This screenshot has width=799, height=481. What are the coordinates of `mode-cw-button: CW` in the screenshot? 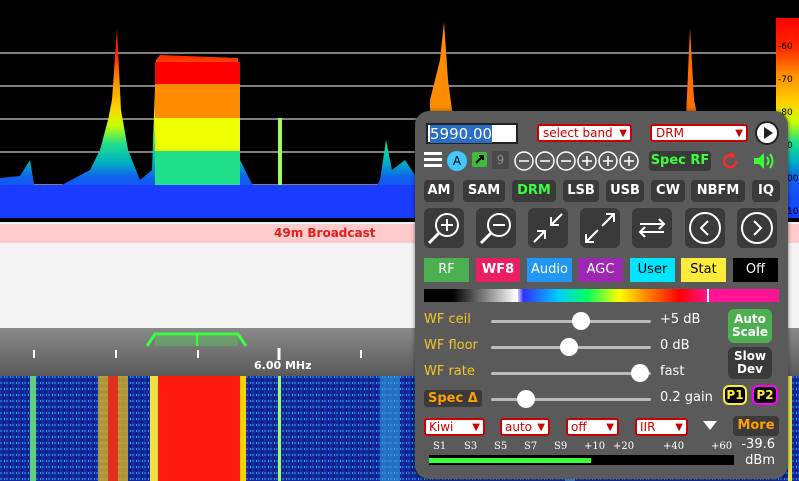 It's located at (668, 191).